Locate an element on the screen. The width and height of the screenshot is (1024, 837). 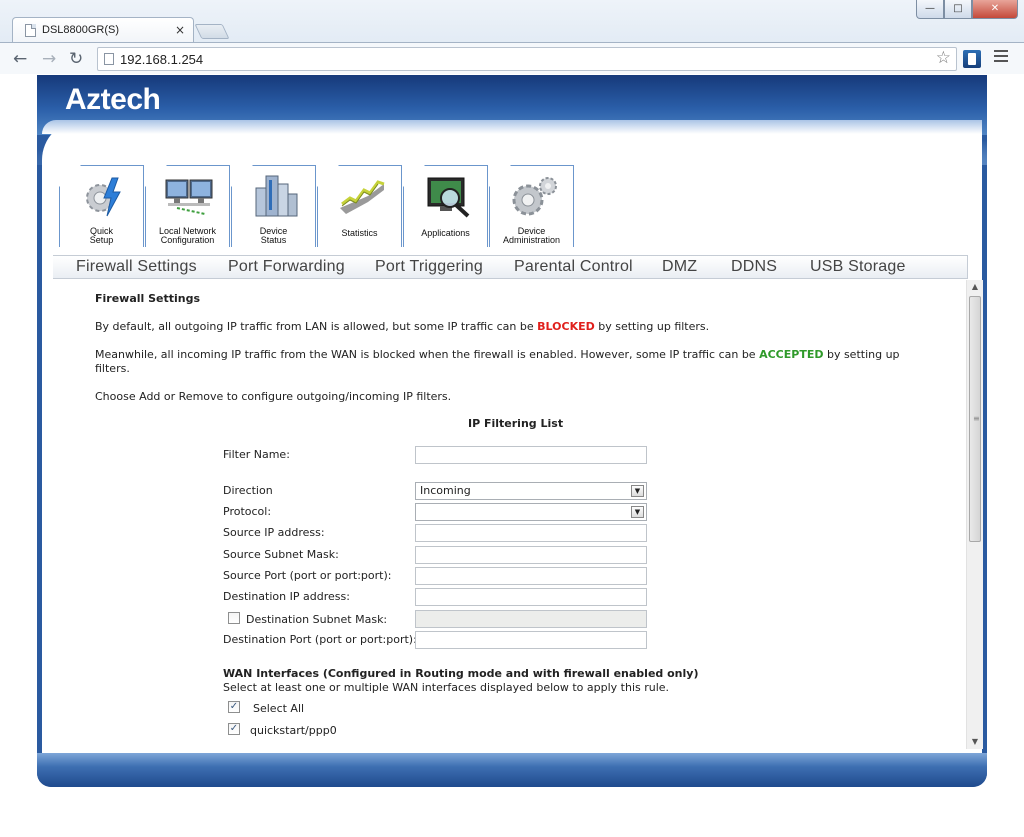
reload-icon: ↻ is located at coordinates (76, 59).